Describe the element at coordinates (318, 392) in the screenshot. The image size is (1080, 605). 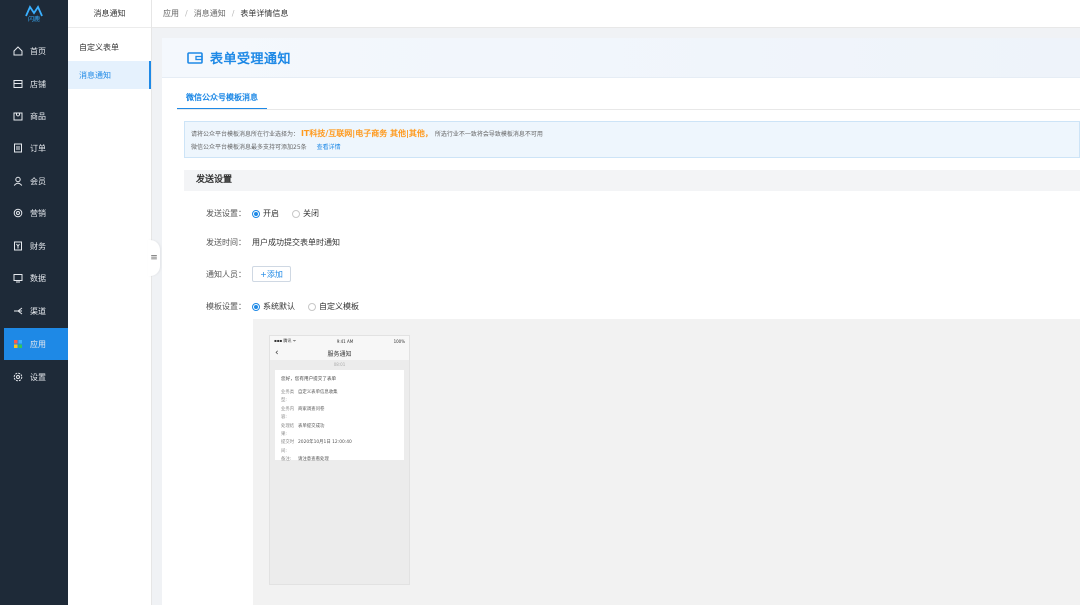
I see `message-row-value: 自定义表单信息收集` at that location.